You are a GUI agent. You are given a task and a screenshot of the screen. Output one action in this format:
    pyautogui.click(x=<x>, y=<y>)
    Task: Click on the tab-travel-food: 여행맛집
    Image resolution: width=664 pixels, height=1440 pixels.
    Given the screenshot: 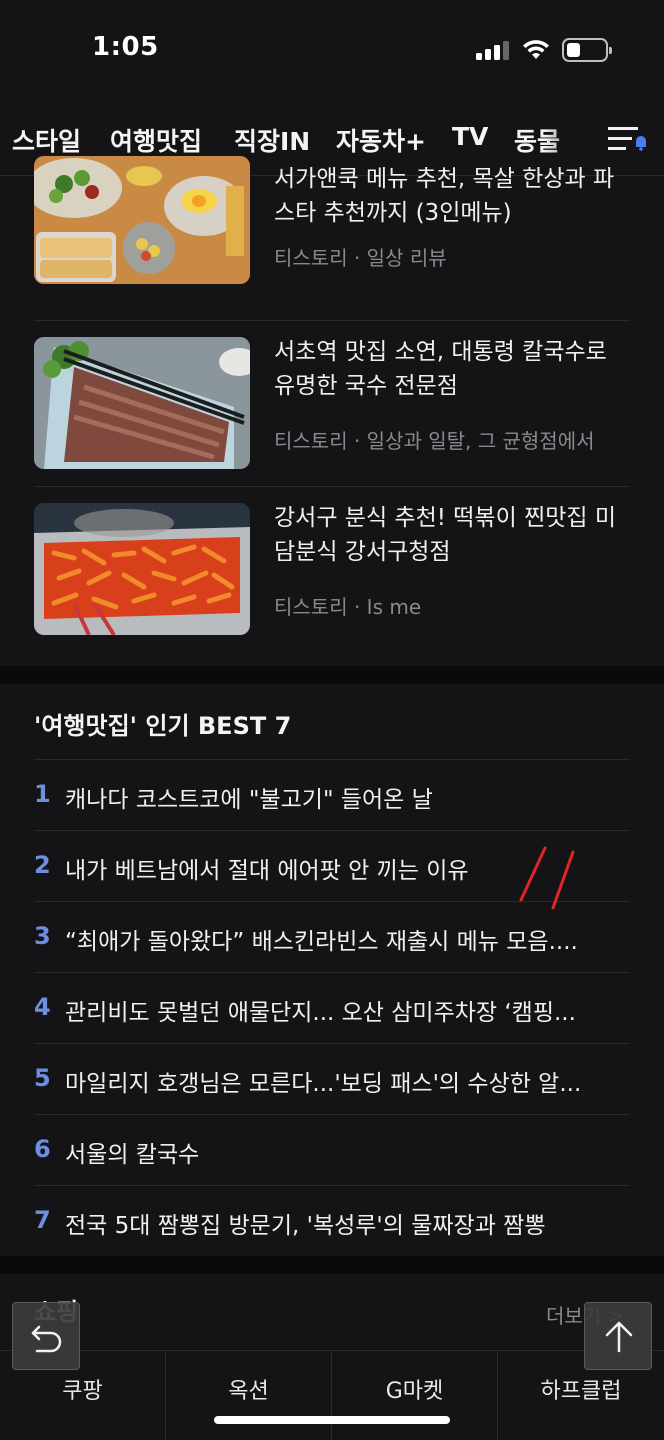 What is the action you would take?
    pyautogui.click(x=156, y=140)
    